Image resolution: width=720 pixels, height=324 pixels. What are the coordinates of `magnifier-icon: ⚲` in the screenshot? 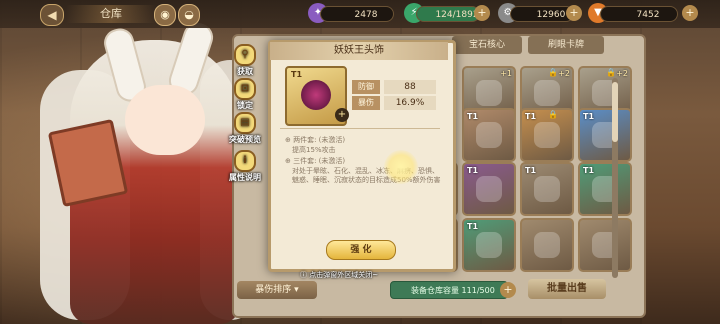 It's located at (245, 55).